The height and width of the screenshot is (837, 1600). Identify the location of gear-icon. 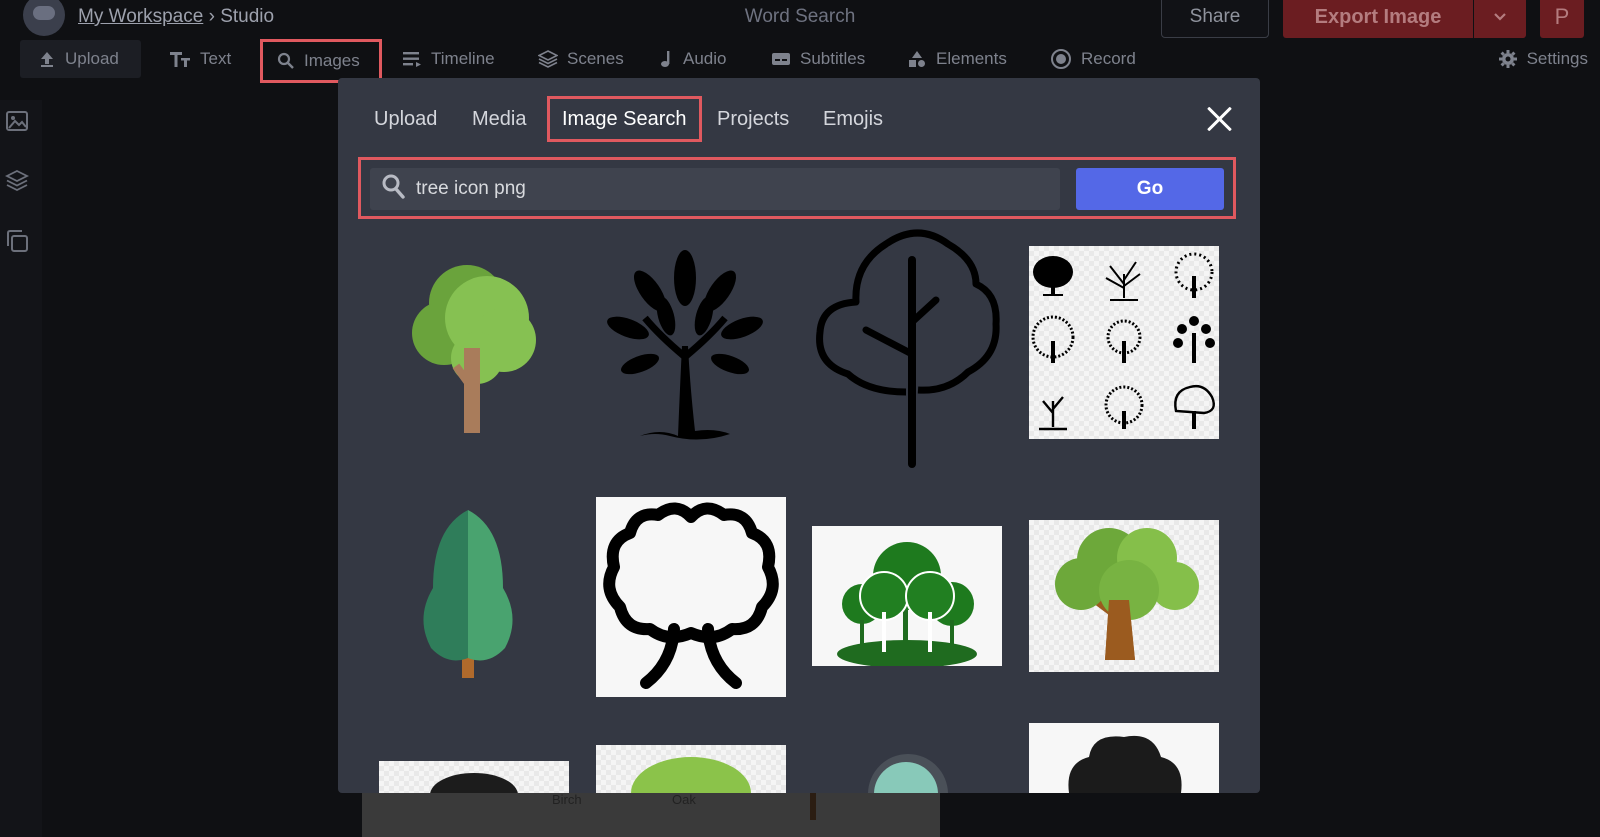
(1507, 59).